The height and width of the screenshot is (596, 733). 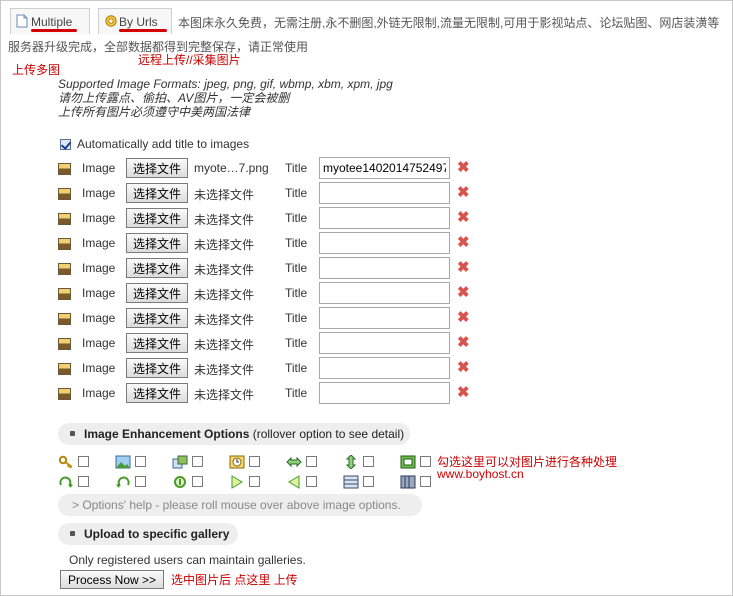 What do you see at coordinates (180, 462) in the screenshot?
I see `resize-icon` at bounding box center [180, 462].